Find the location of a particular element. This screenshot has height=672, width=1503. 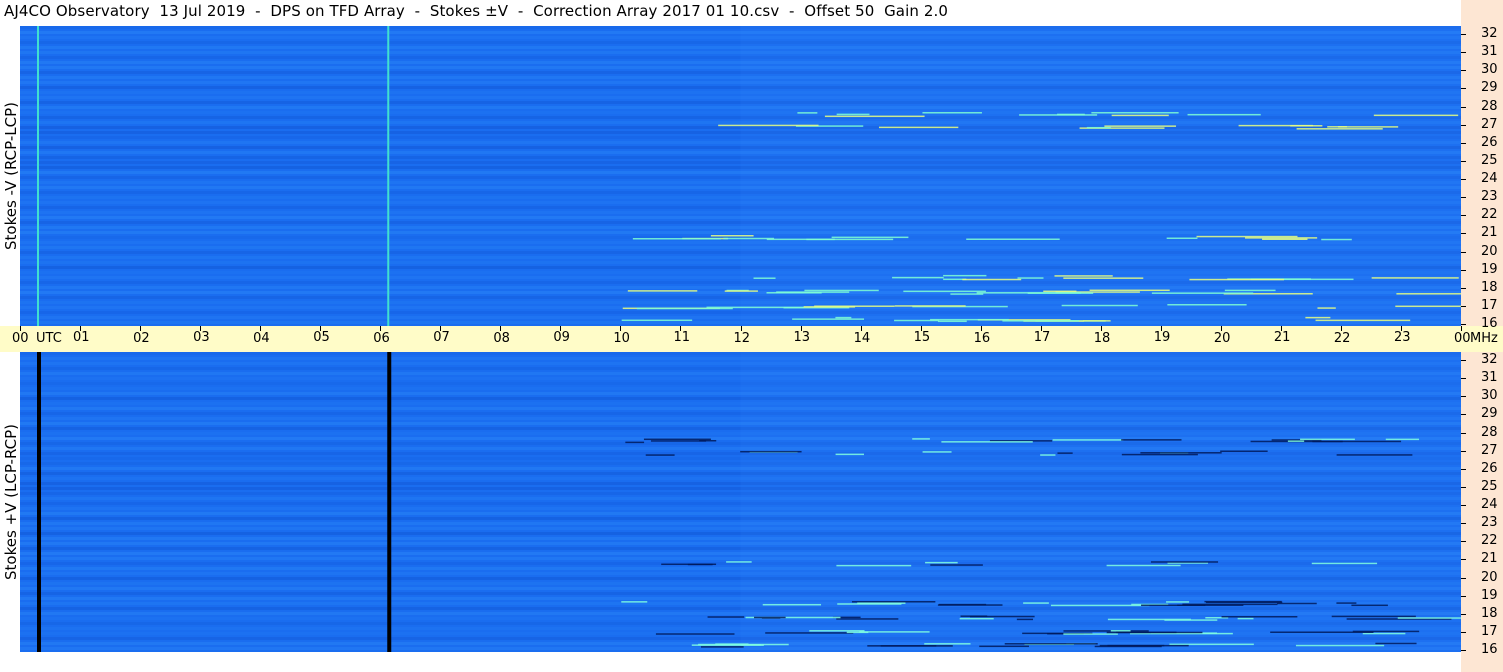

time-tick-label: 01 is located at coordinates (81, 337).